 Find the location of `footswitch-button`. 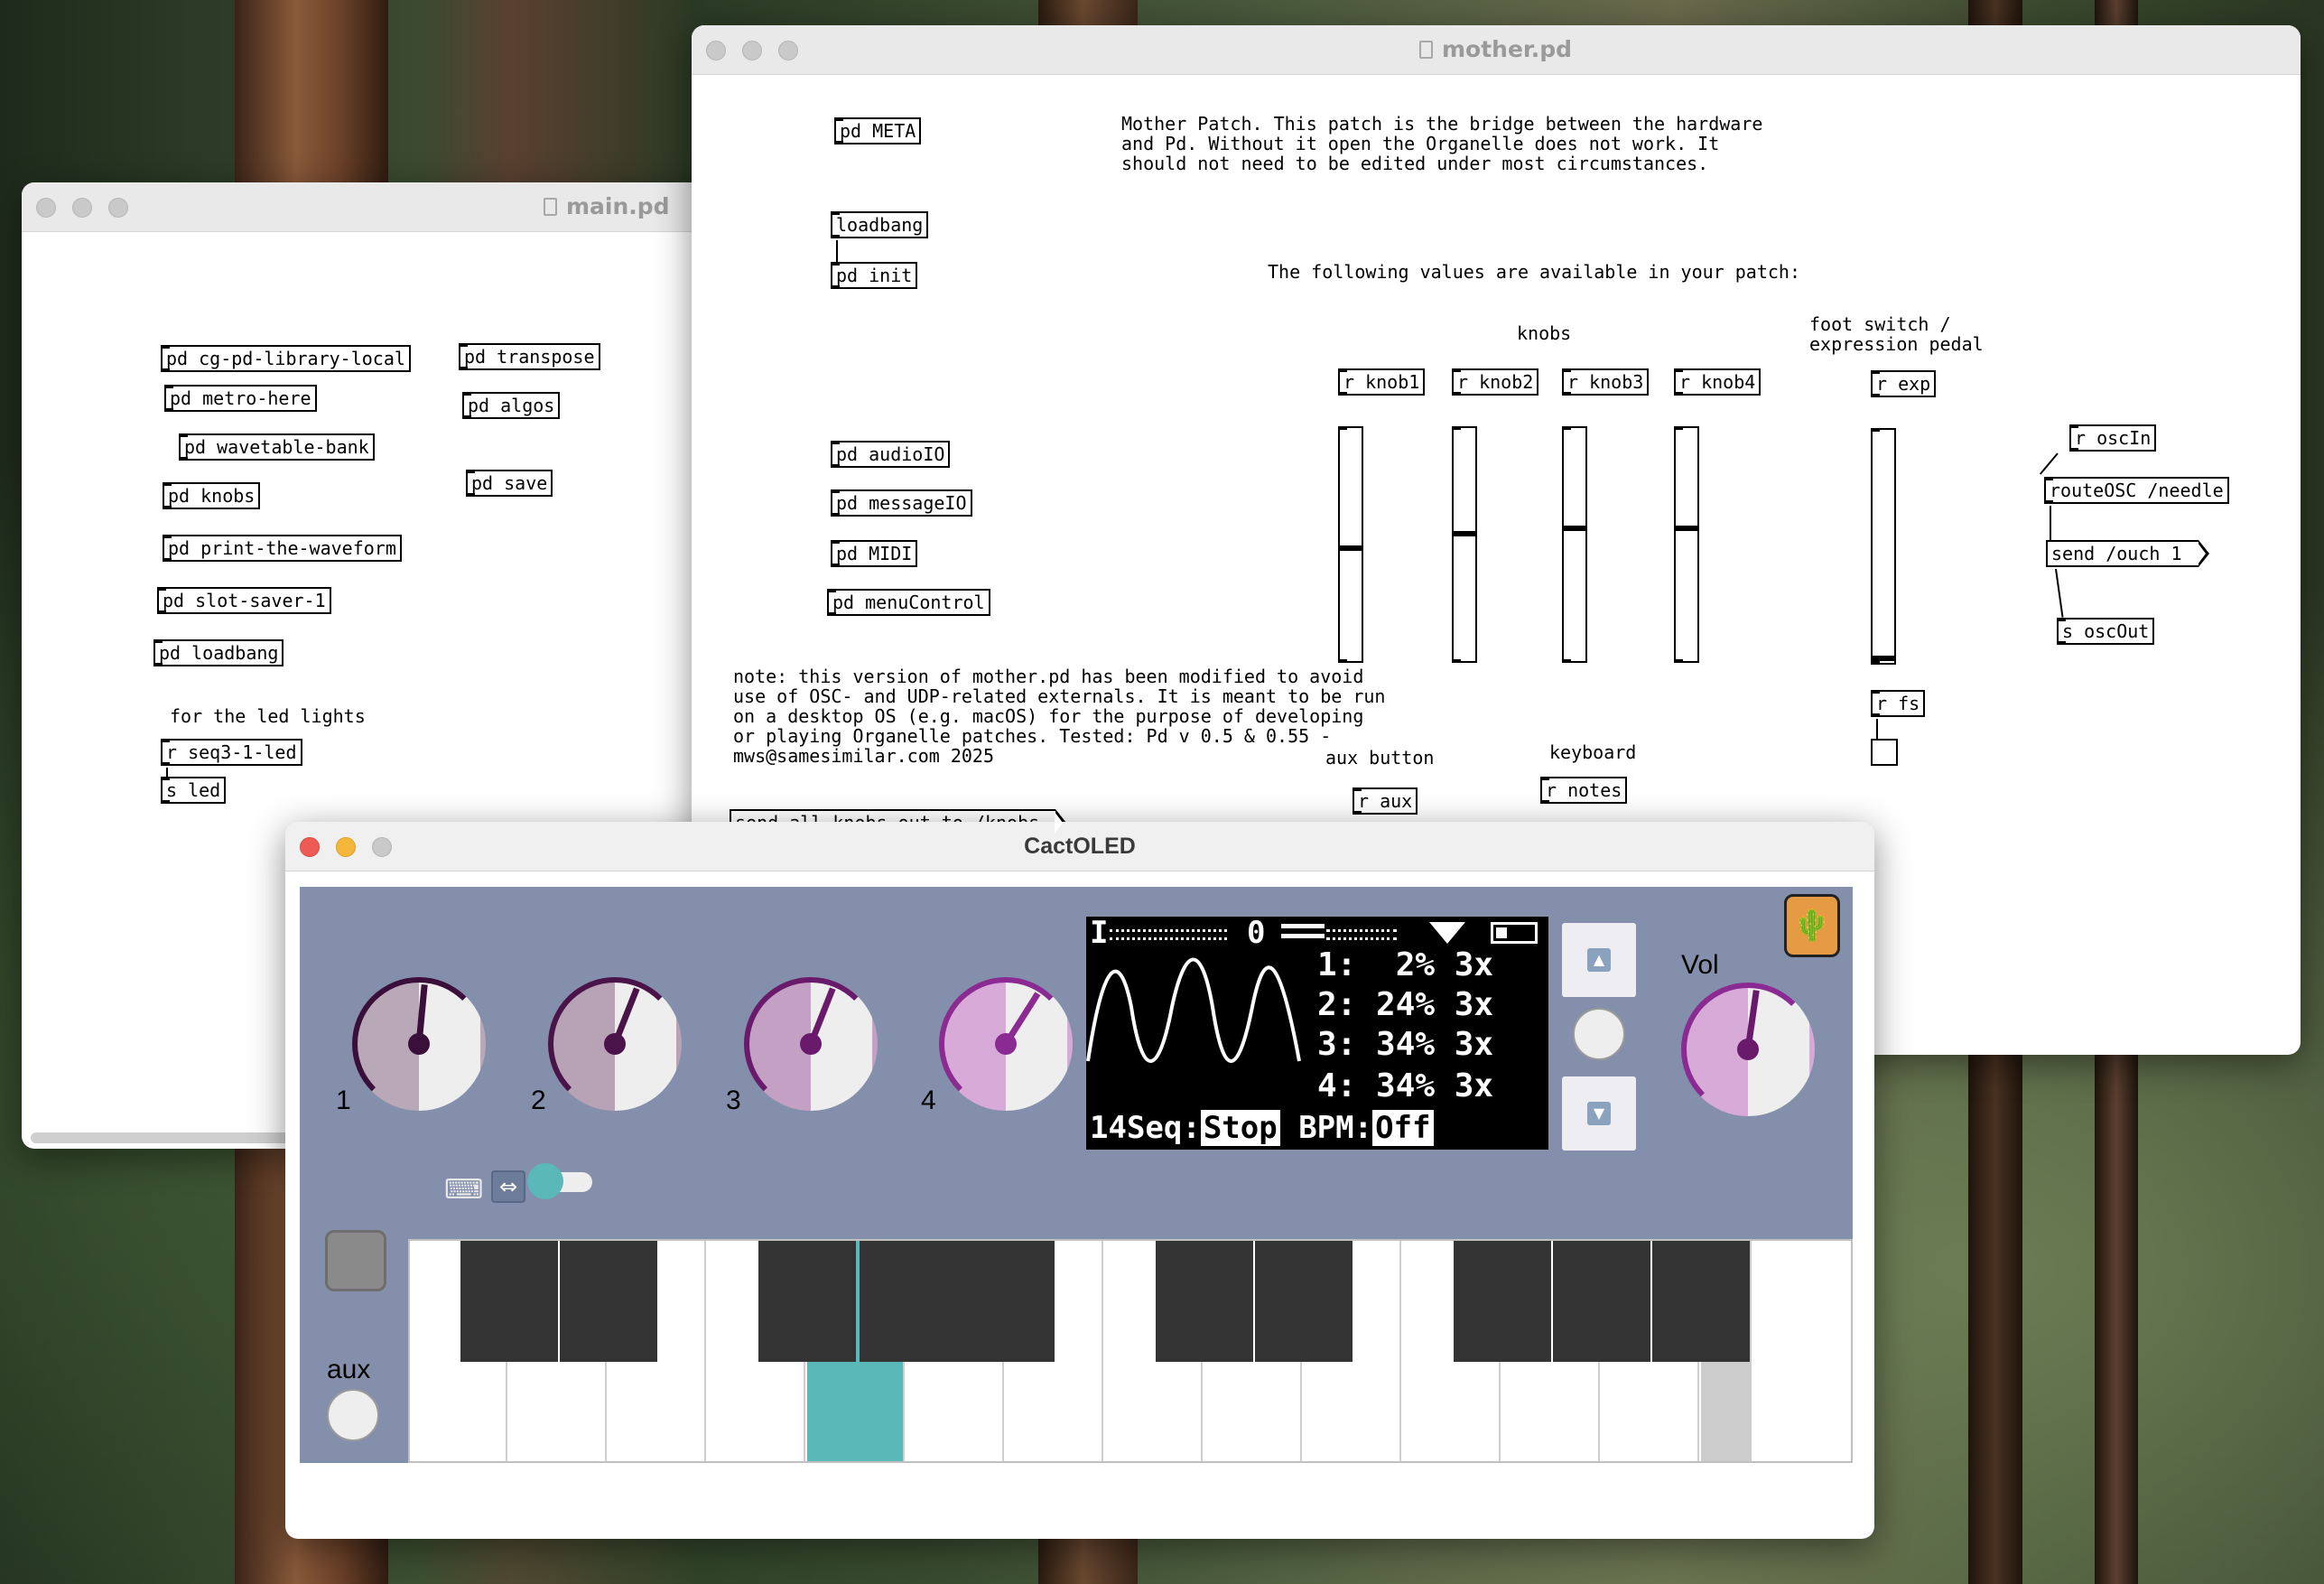

footswitch-button is located at coordinates (355, 1260).